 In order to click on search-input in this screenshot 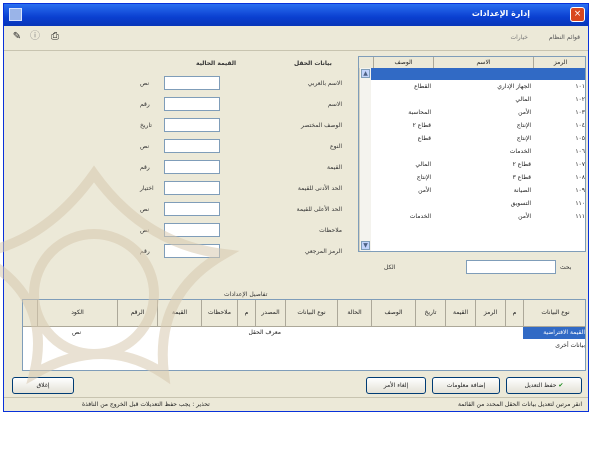, I will do `click(511, 267)`.